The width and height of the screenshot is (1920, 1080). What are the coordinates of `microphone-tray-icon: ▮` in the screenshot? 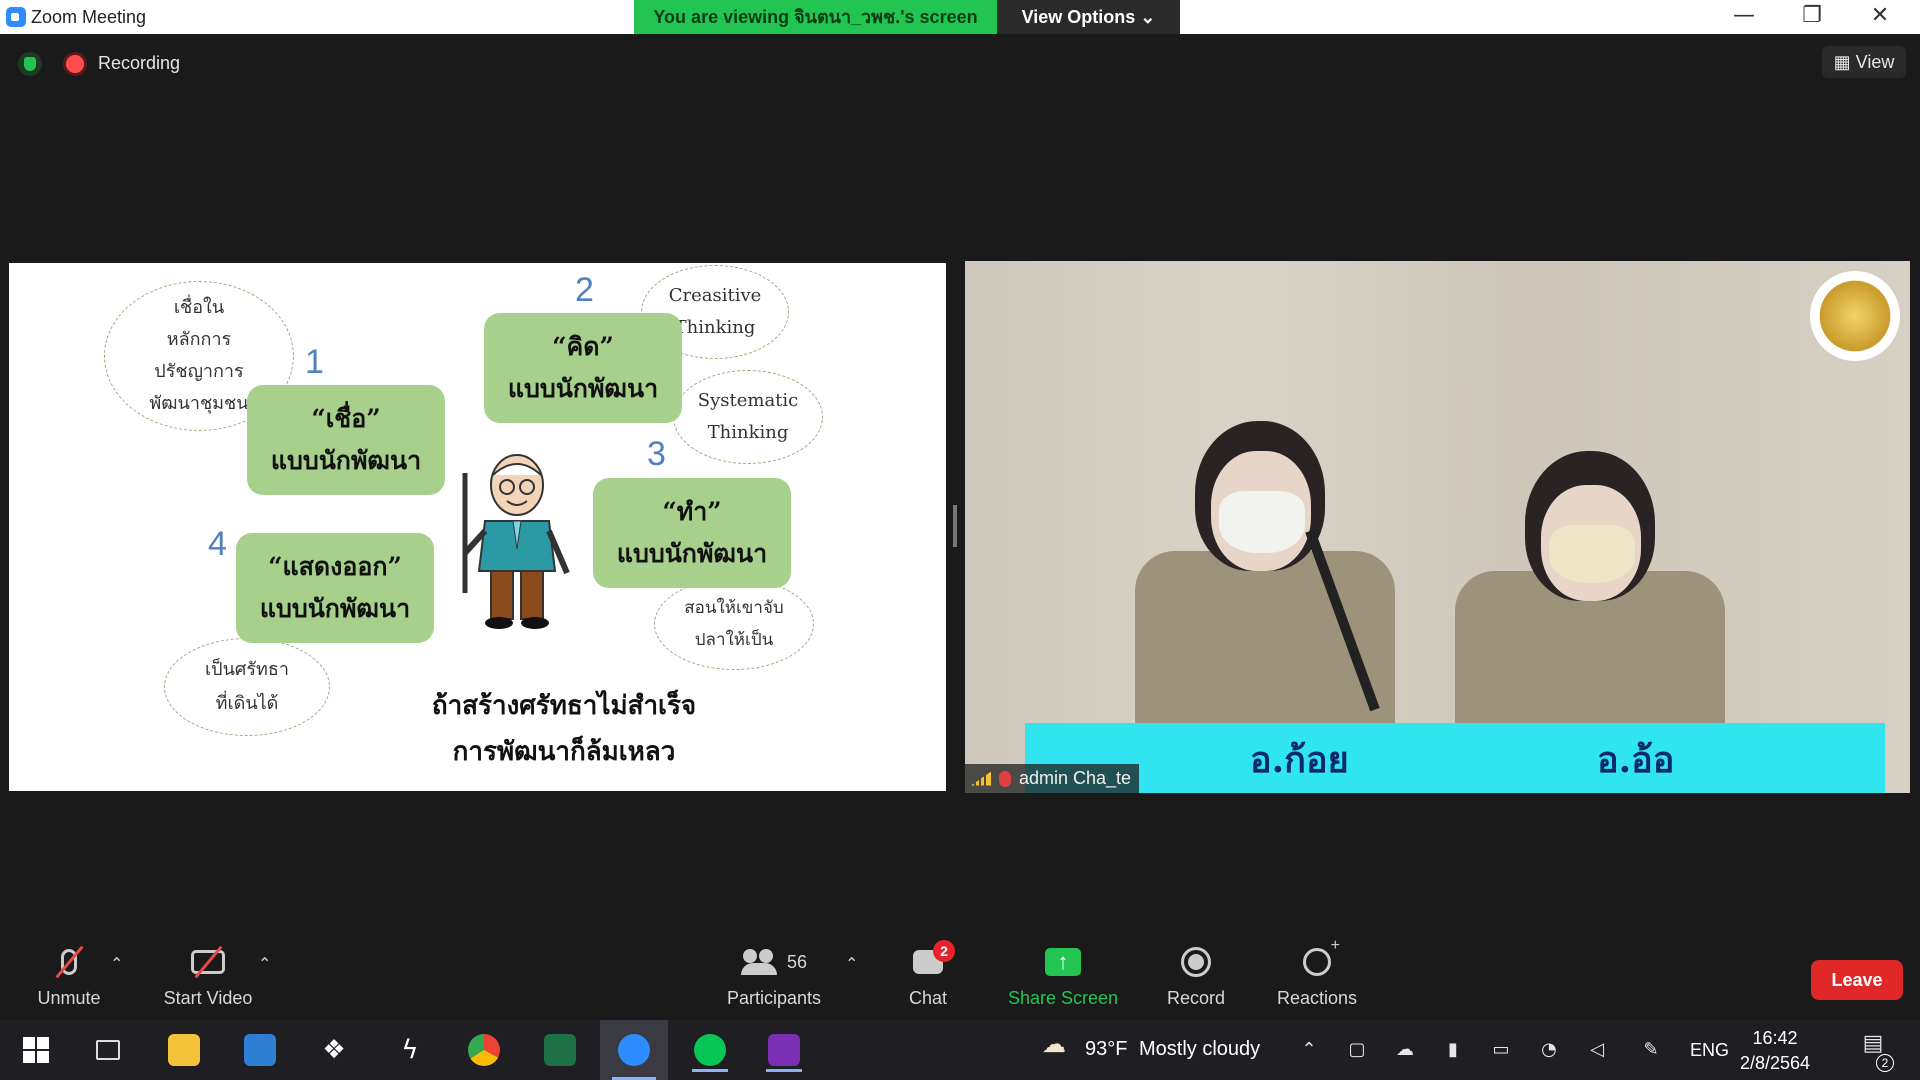 It's located at (1453, 1050).